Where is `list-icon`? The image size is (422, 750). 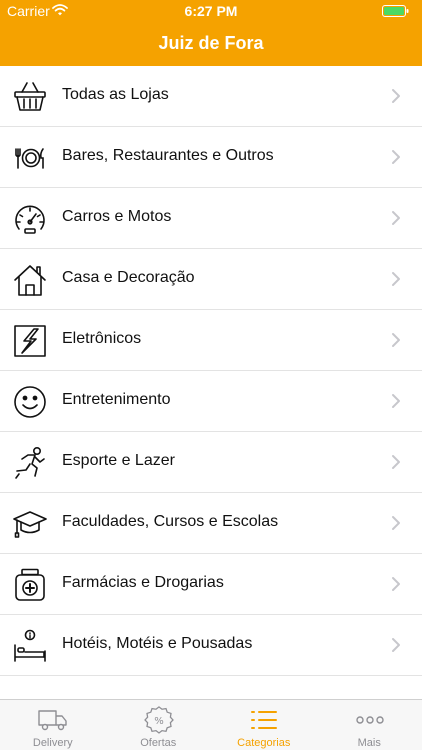 list-icon is located at coordinates (264, 720).